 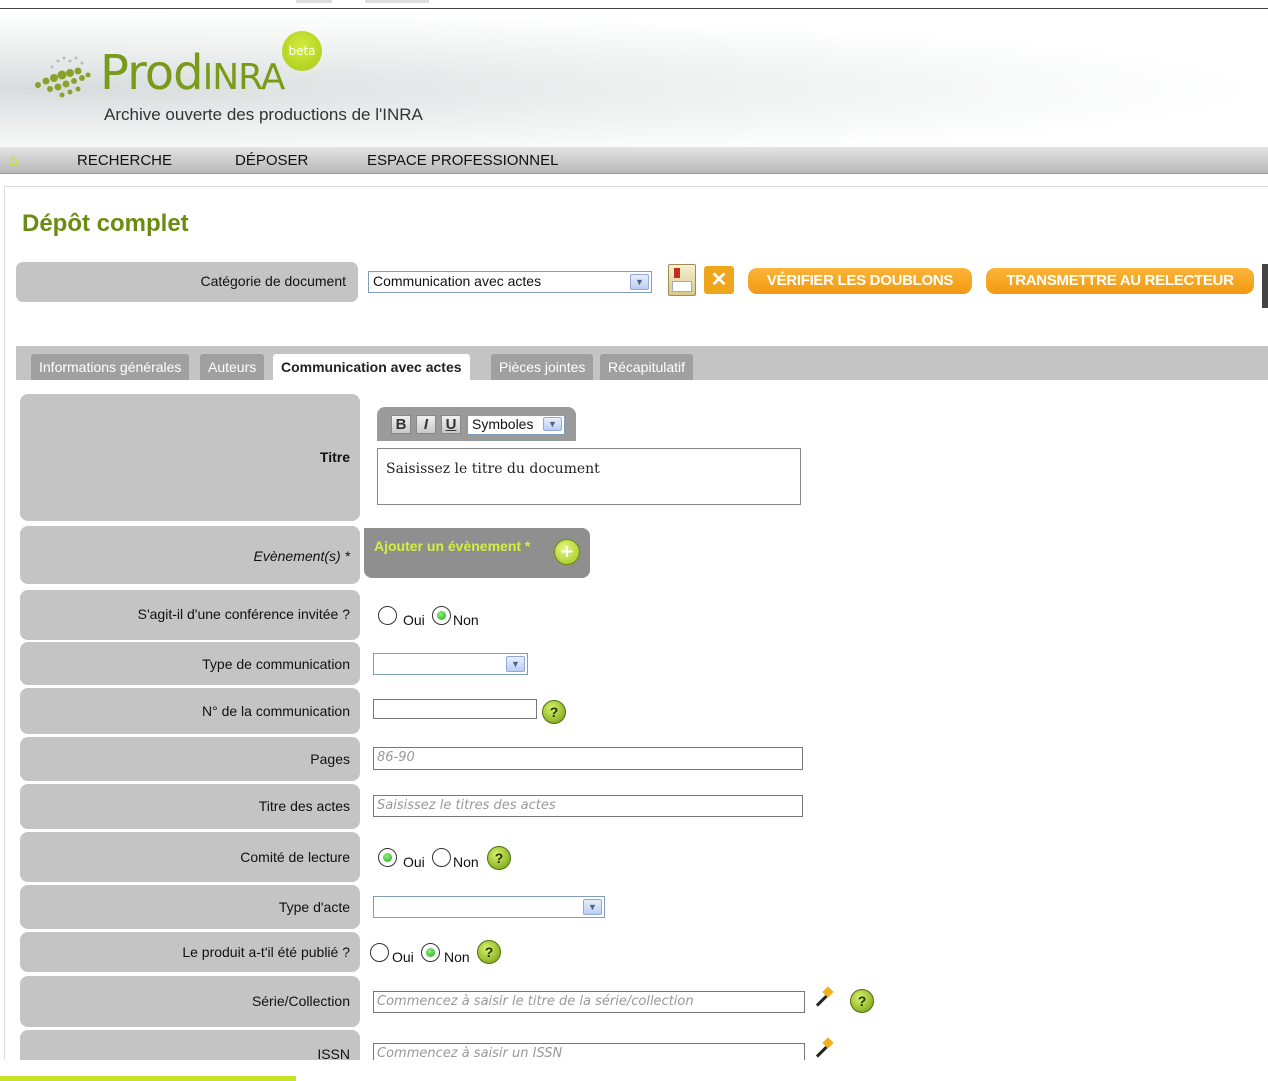 What do you see at coordinates (63, 77) in the screenshot?
I see `logo-dots-icon` at bounding box center [63, 77].